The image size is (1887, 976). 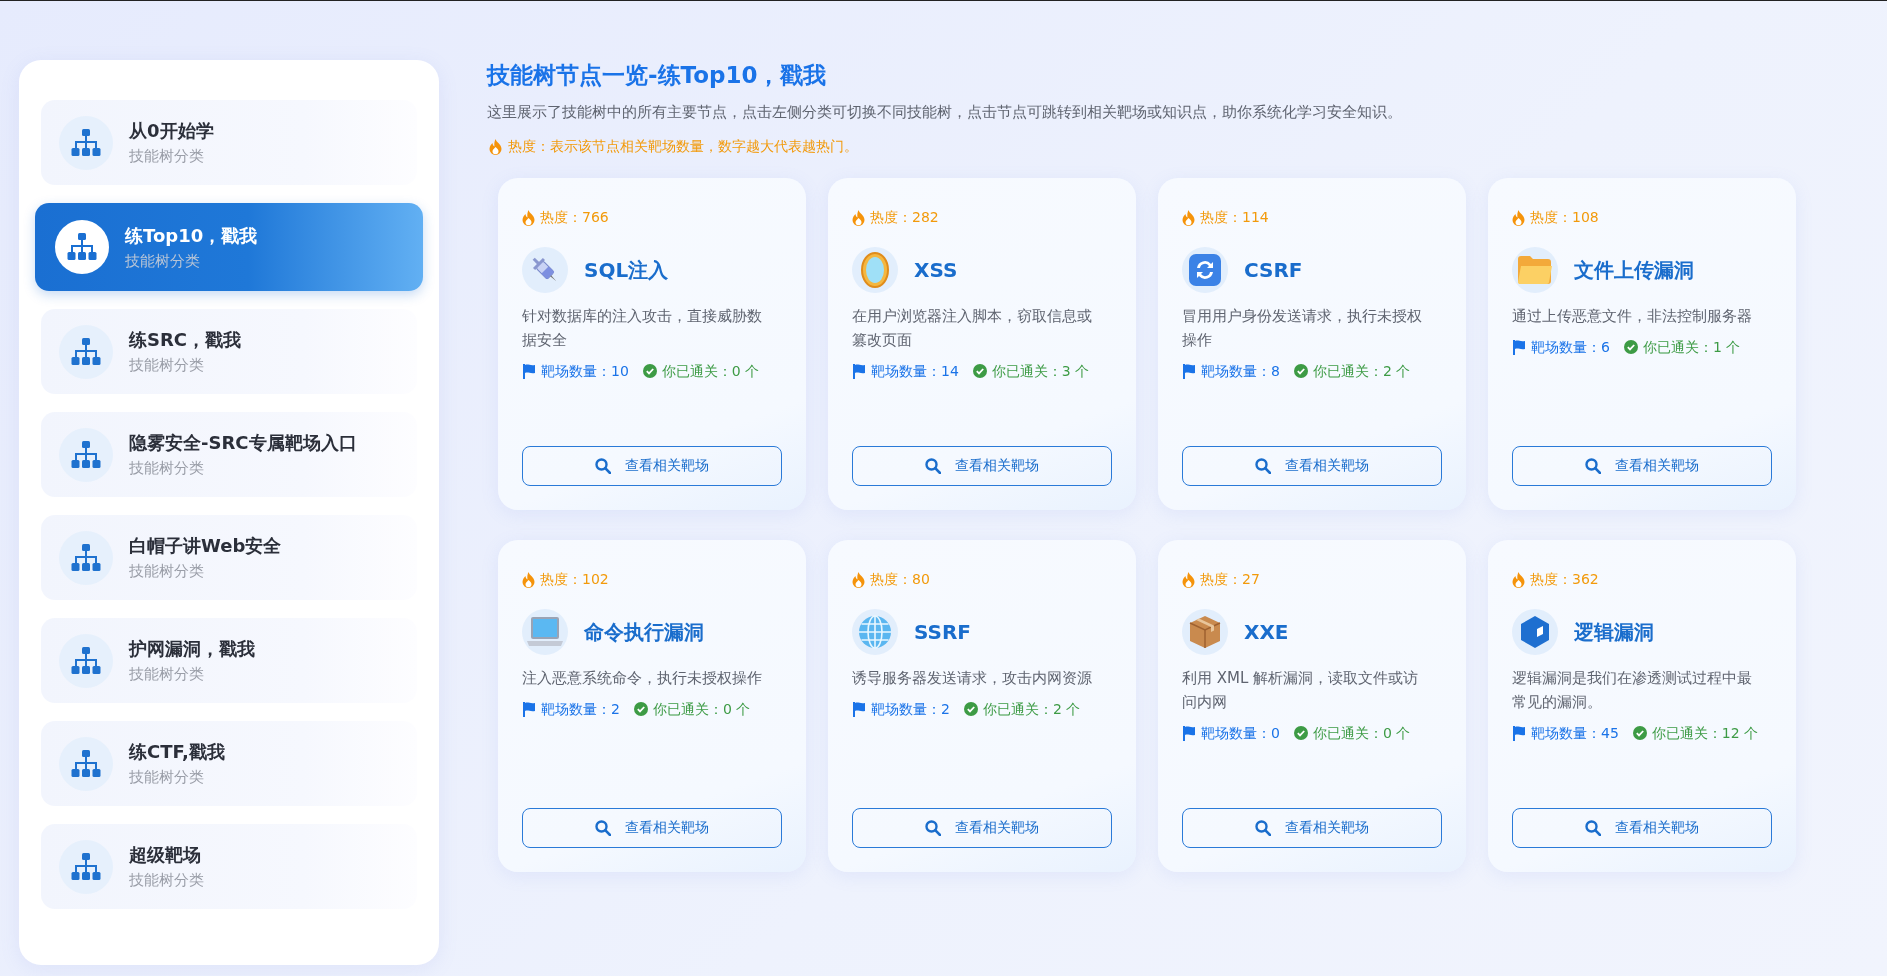 I want to click on heat-value: 热度：766, so click(x=574, y=218).